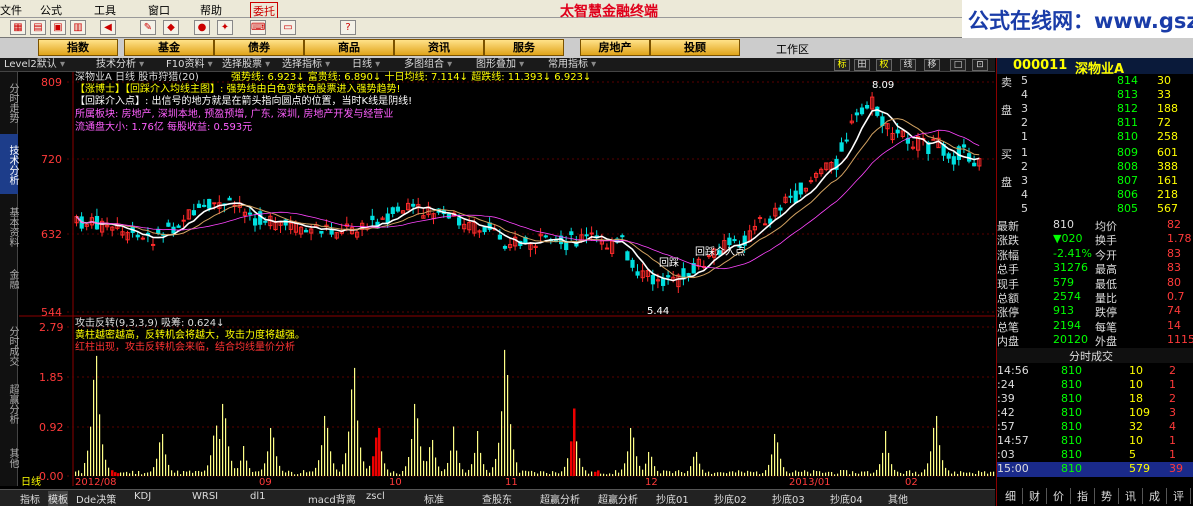  What do you see at coordinates (1035, 496) in the screenshot?
I see `panel-tab: 财` at bounding box center [1035, 496].